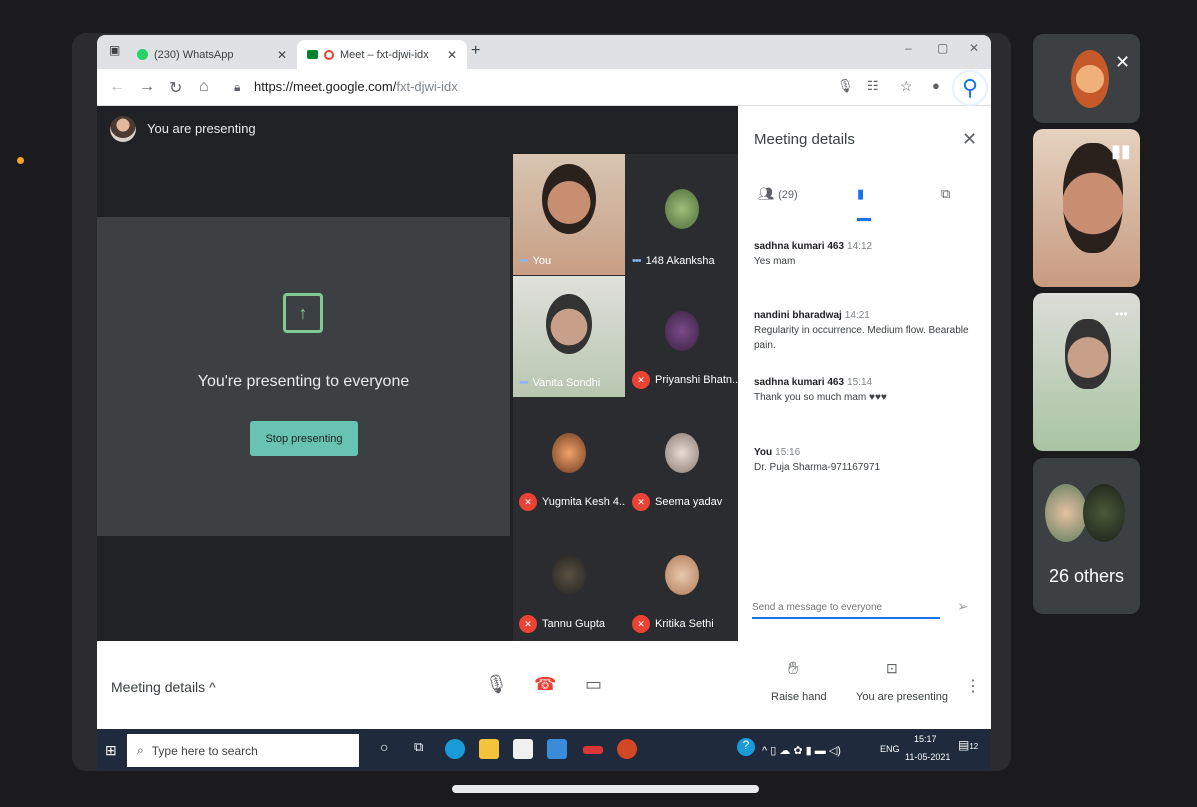 The image size is (1197, 807). Describe the element at coordinates (142, 54) in the screenshot. I see `whatsapp-icon` at that location.